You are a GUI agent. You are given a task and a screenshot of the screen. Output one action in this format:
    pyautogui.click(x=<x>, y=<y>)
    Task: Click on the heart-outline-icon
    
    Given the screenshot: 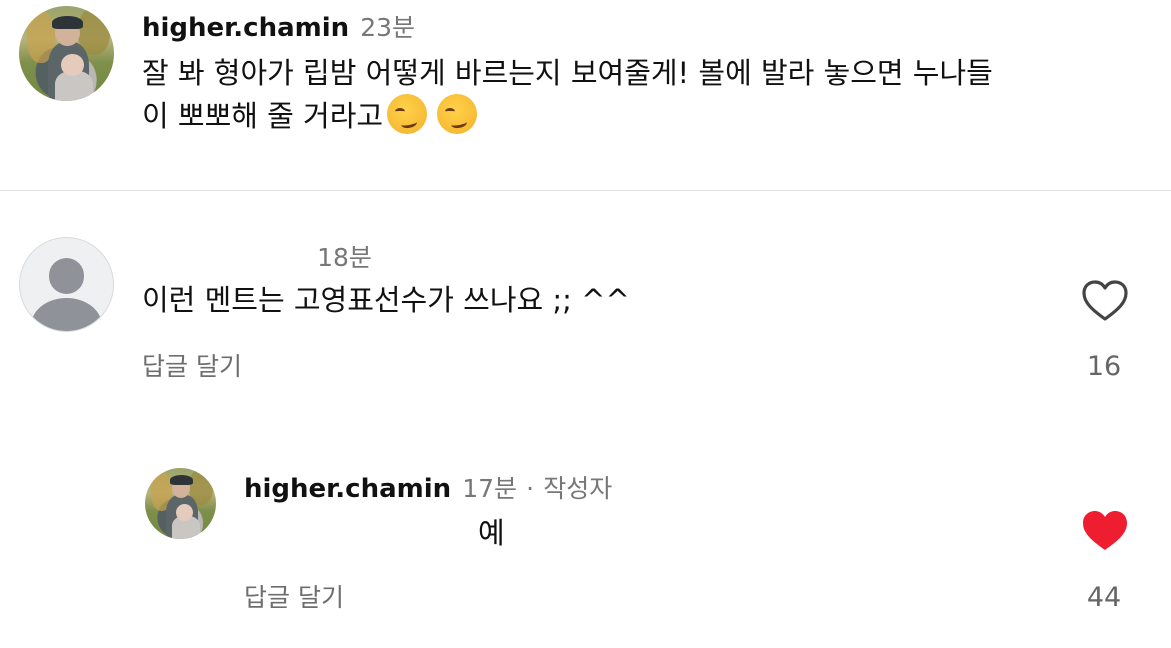 What is the action you would take?
    pyautogui.click(x=1105, y=300)
    